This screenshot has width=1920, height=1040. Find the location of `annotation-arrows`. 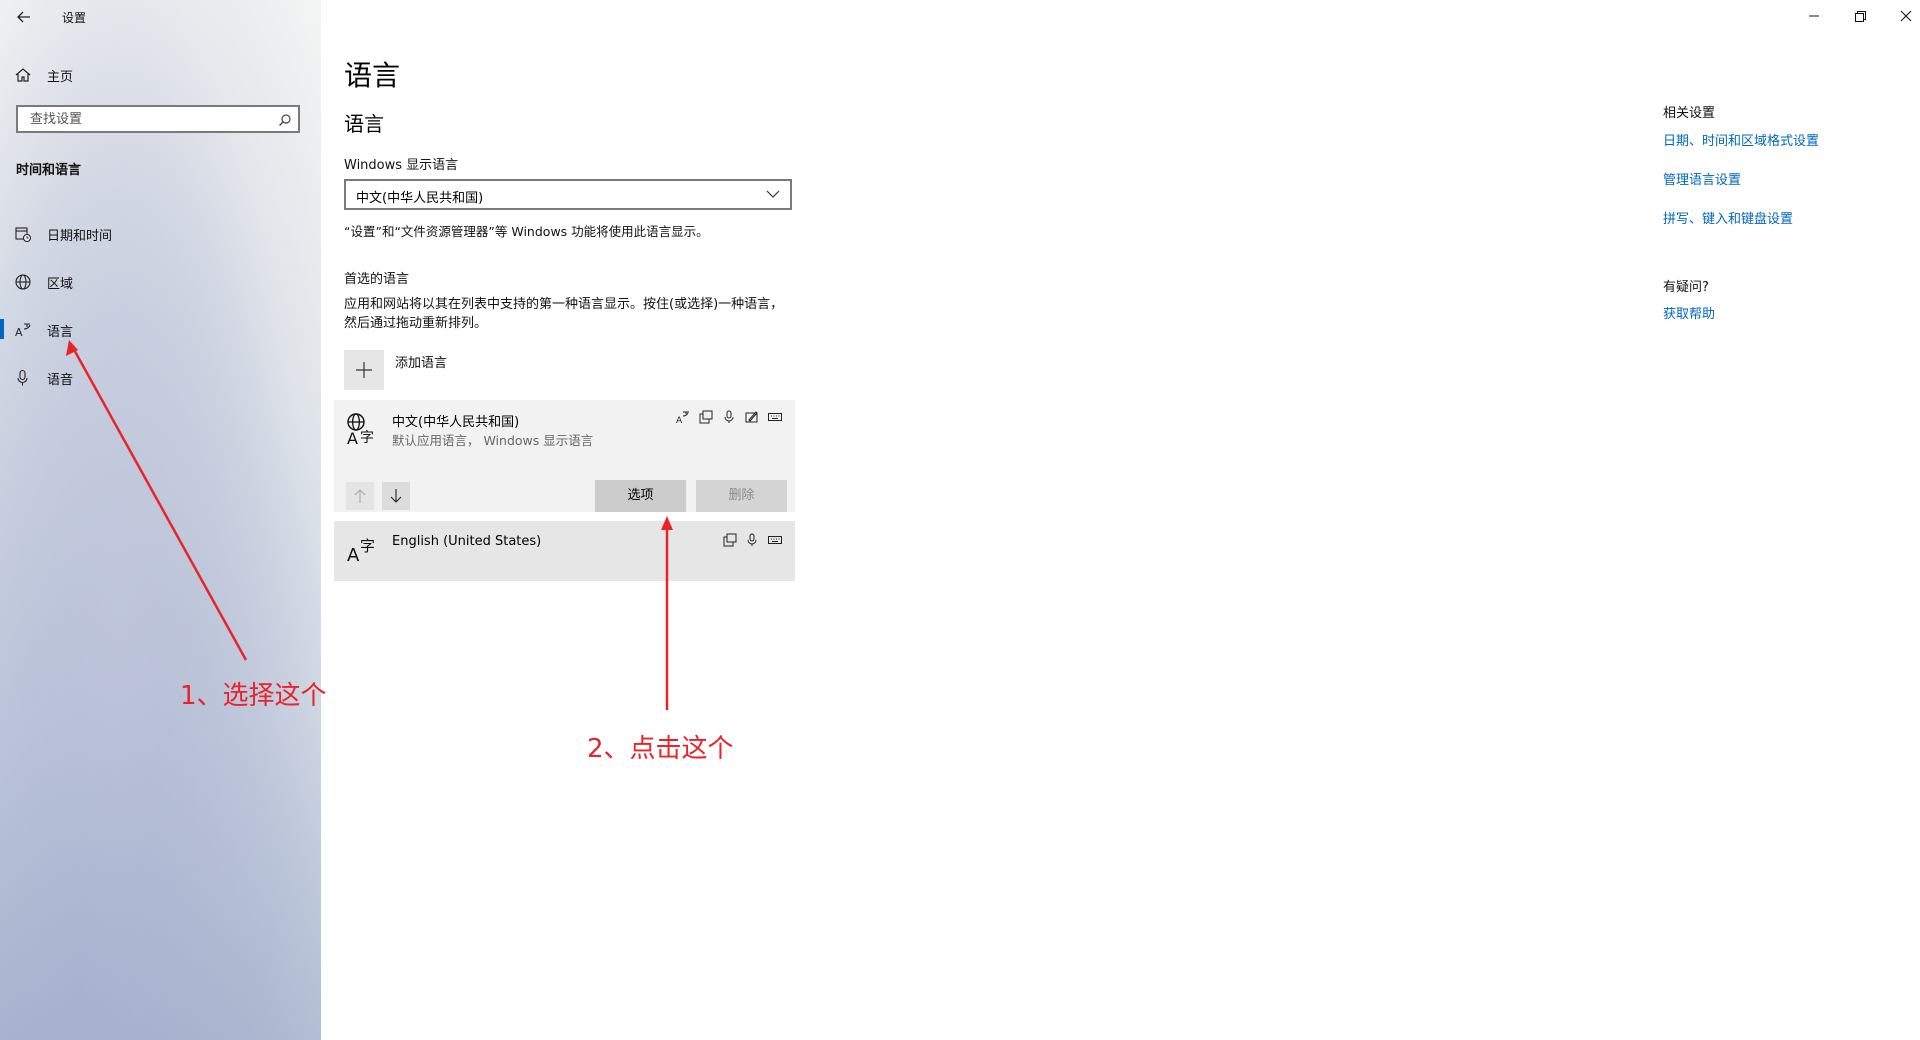

annotation-arrows is located at coordinates (369, 525).